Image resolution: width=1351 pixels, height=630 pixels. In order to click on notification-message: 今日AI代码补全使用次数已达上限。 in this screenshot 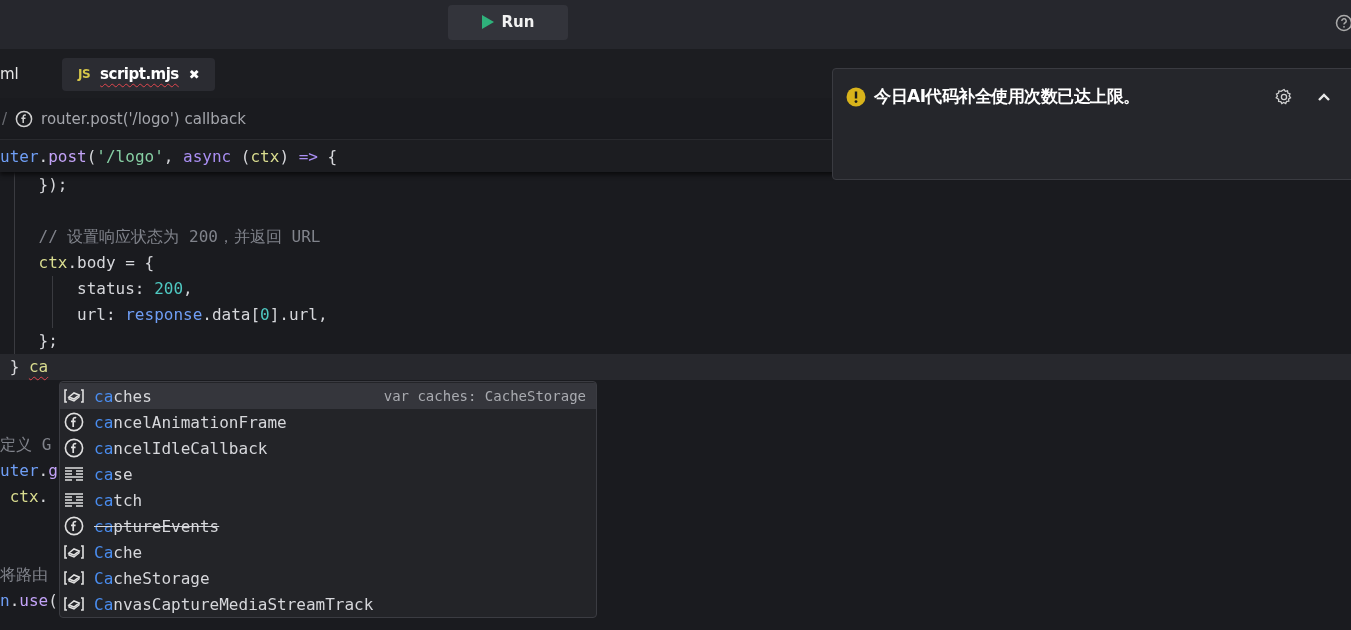, I will do `click(1007, 96)`.